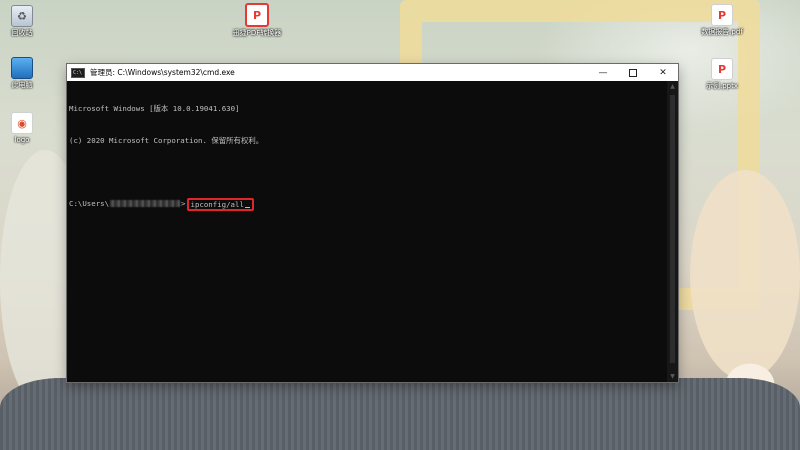 The height and width of the screenshot is (450, 800). Describe the element at coordinates (22, 68) in the screenshot. I see `computer-icon` at that location.